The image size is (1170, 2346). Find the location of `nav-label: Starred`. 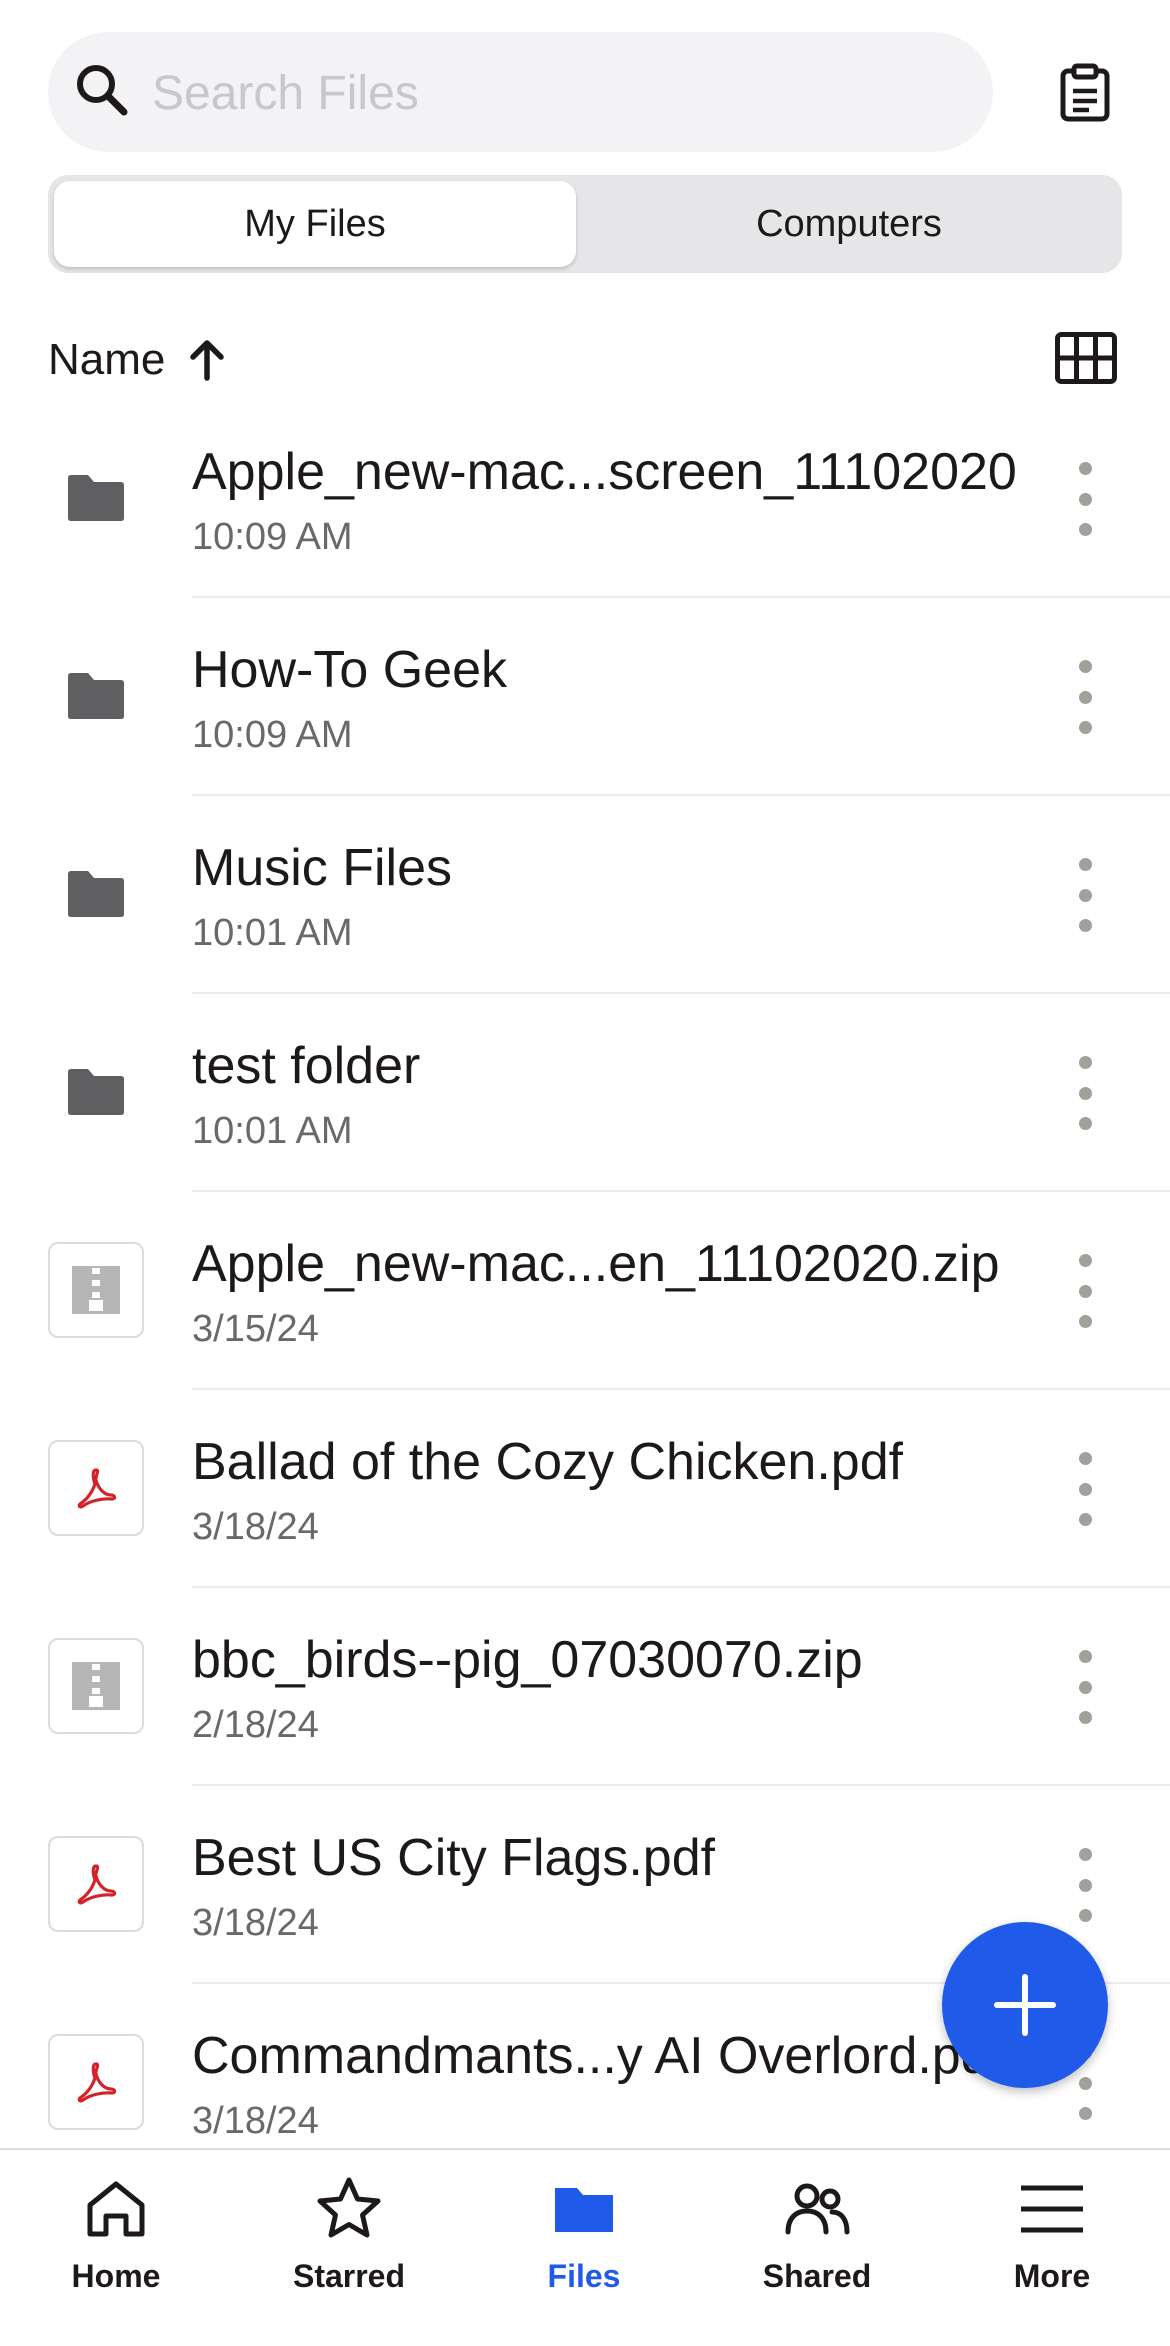

nav-label: Starred is located at coordinates (349, 2276).